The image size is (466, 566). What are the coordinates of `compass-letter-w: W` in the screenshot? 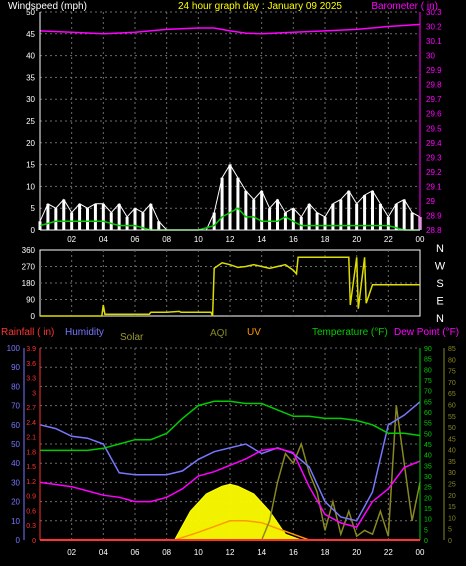 It's located at (440, 267).